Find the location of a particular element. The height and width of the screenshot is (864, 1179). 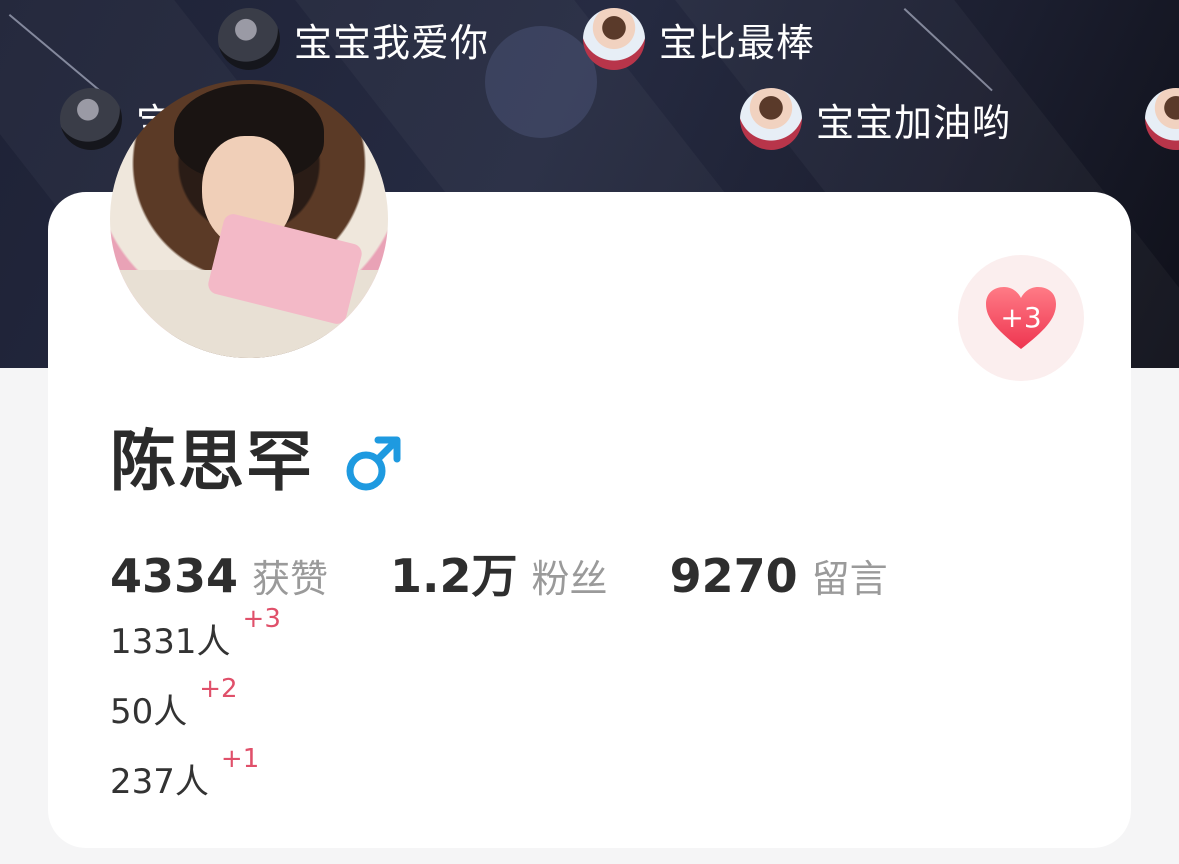

list-delta: +3 is located at coordinates (261, 619).